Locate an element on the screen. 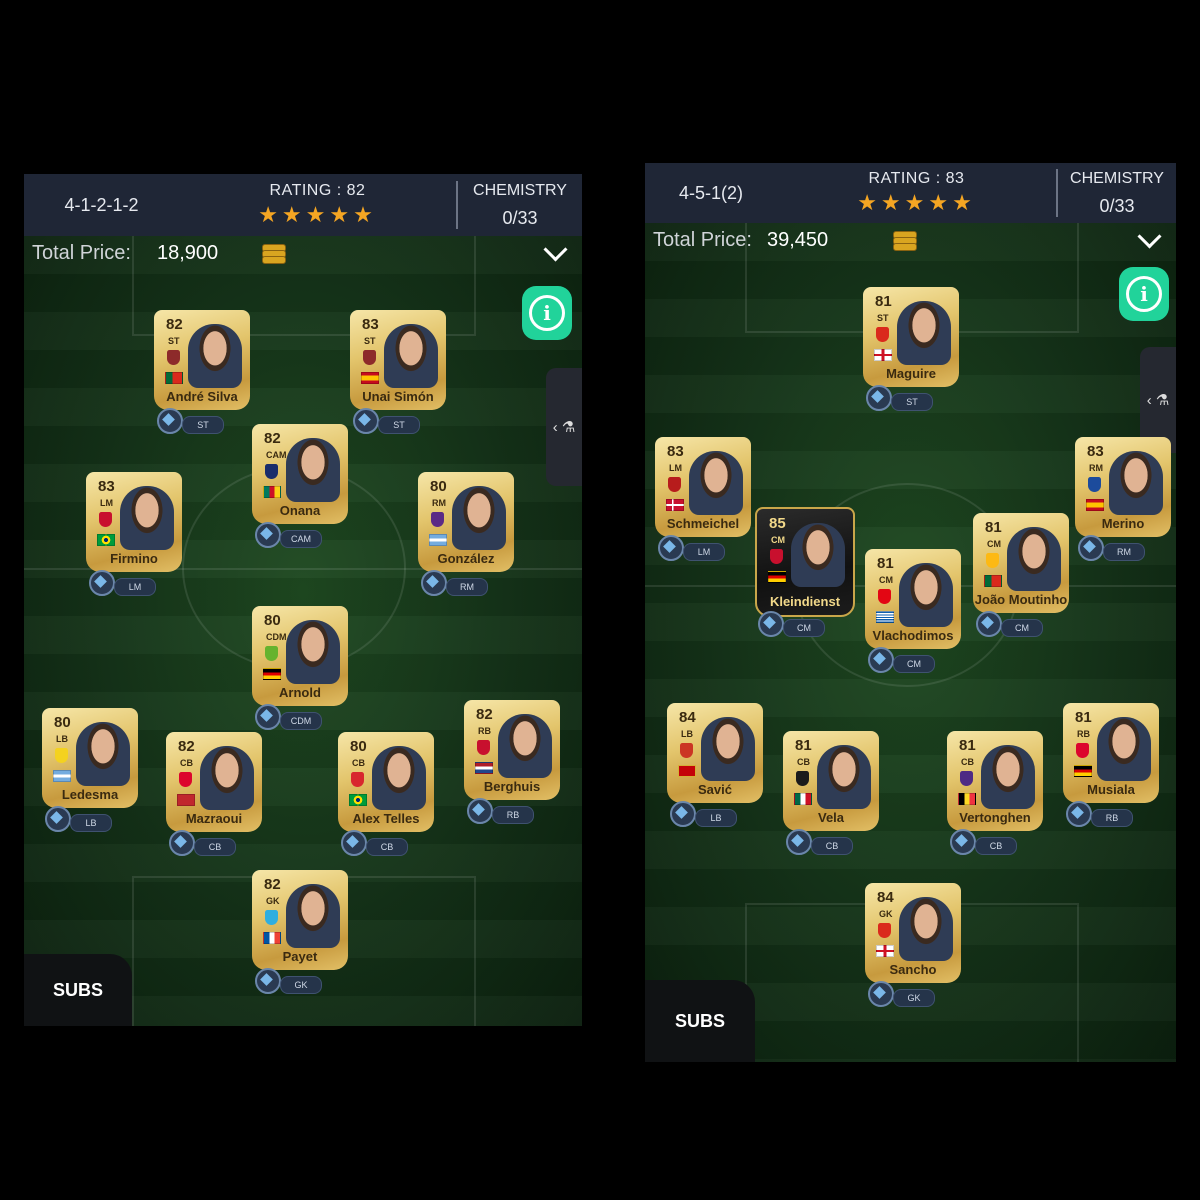 The width and height of the screenshot is (1200, 1200). rating-label: RATING : 82 is located at coordinates (317, 190).